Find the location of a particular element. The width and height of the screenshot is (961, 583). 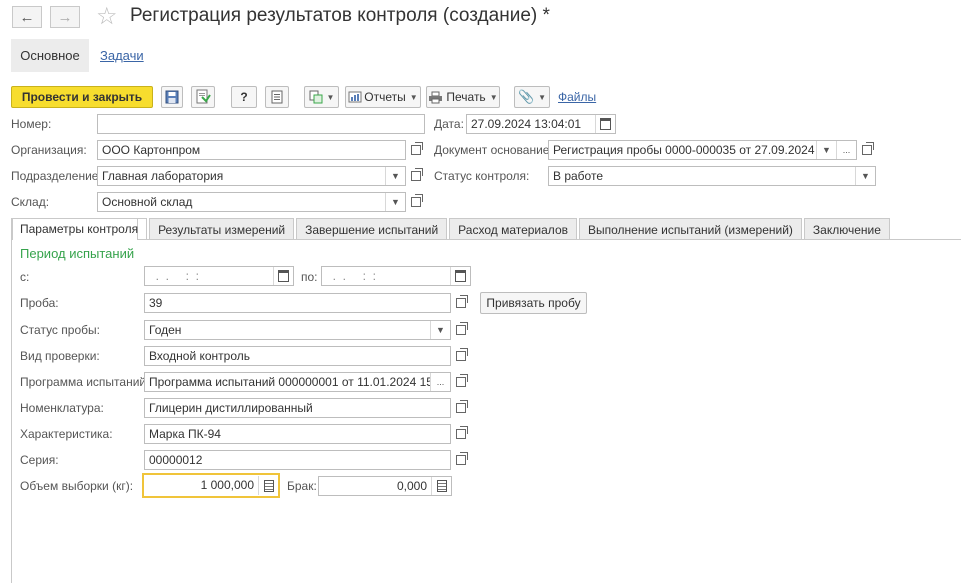

open-department-button is located at coordinates (416, 176).